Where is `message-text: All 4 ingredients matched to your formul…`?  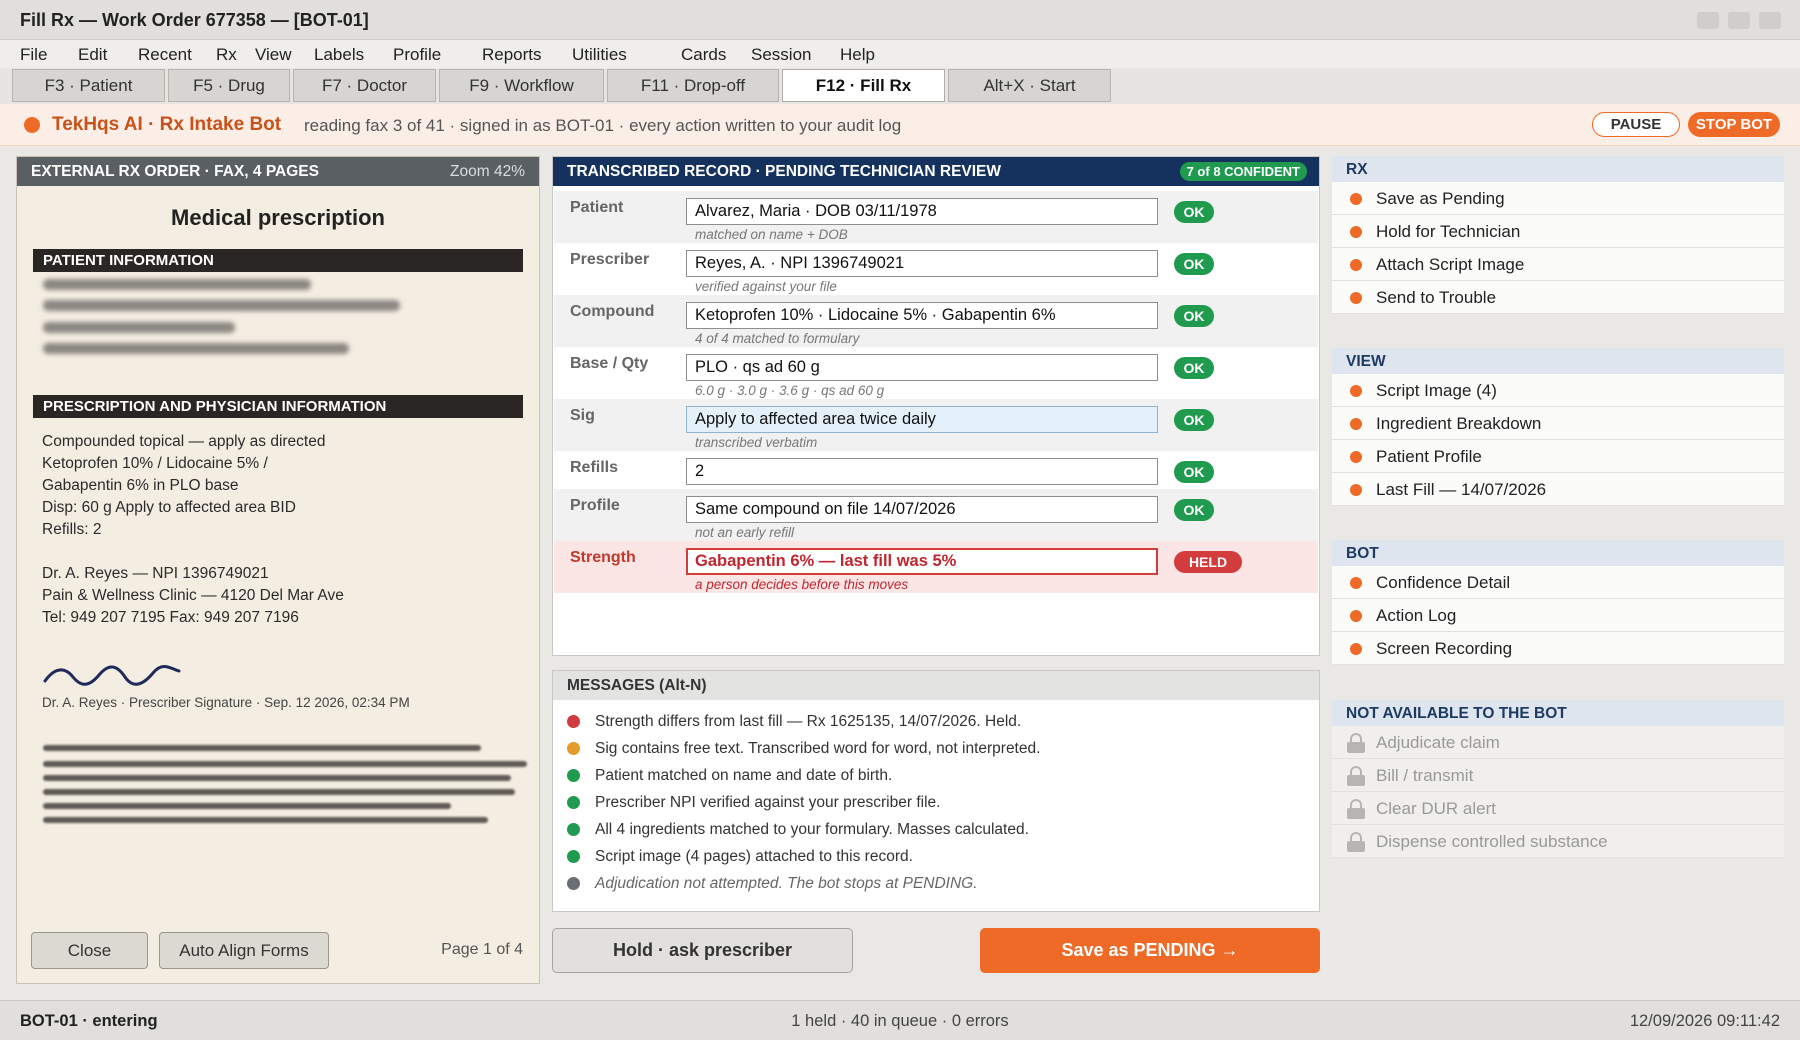
message-text: All 4 ingredients matched to your formul… is located at coordinates (812, 829).